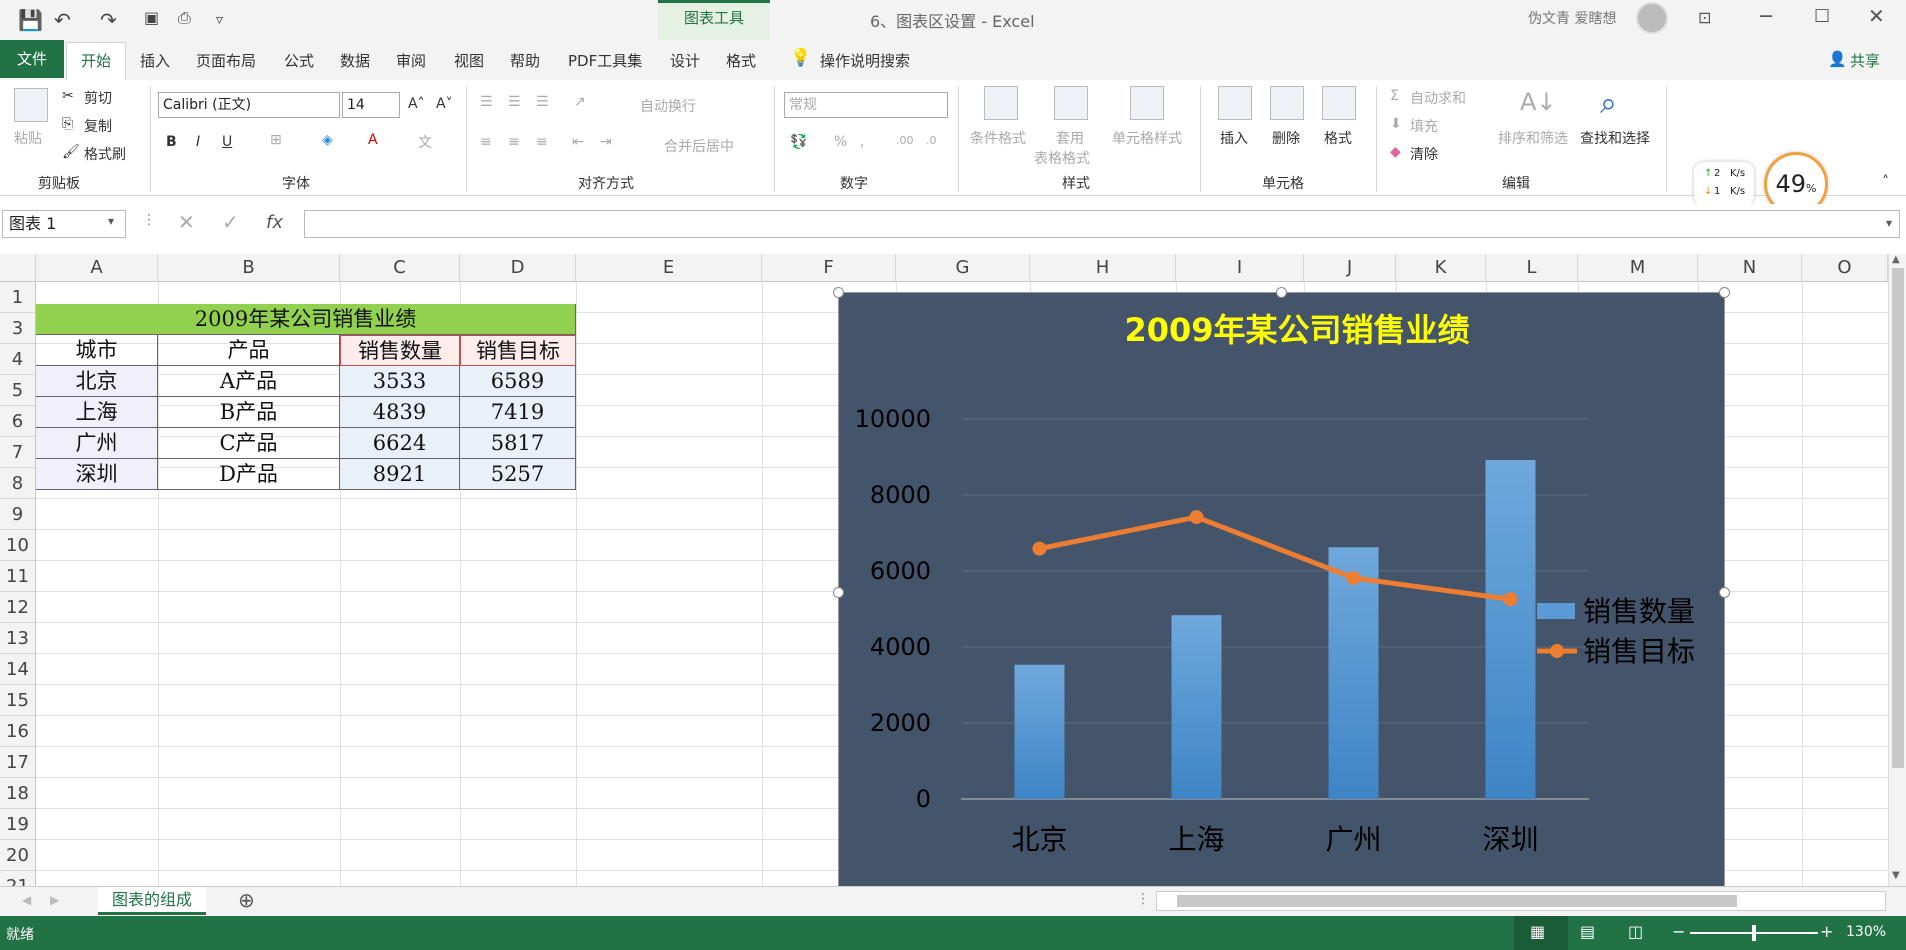 The image size is (1906, 950). What do you see at coordinates (865, 60) in the screenshot?
I see `tell-me-search: 操作说明搜索` at bounding box center [865, 60].